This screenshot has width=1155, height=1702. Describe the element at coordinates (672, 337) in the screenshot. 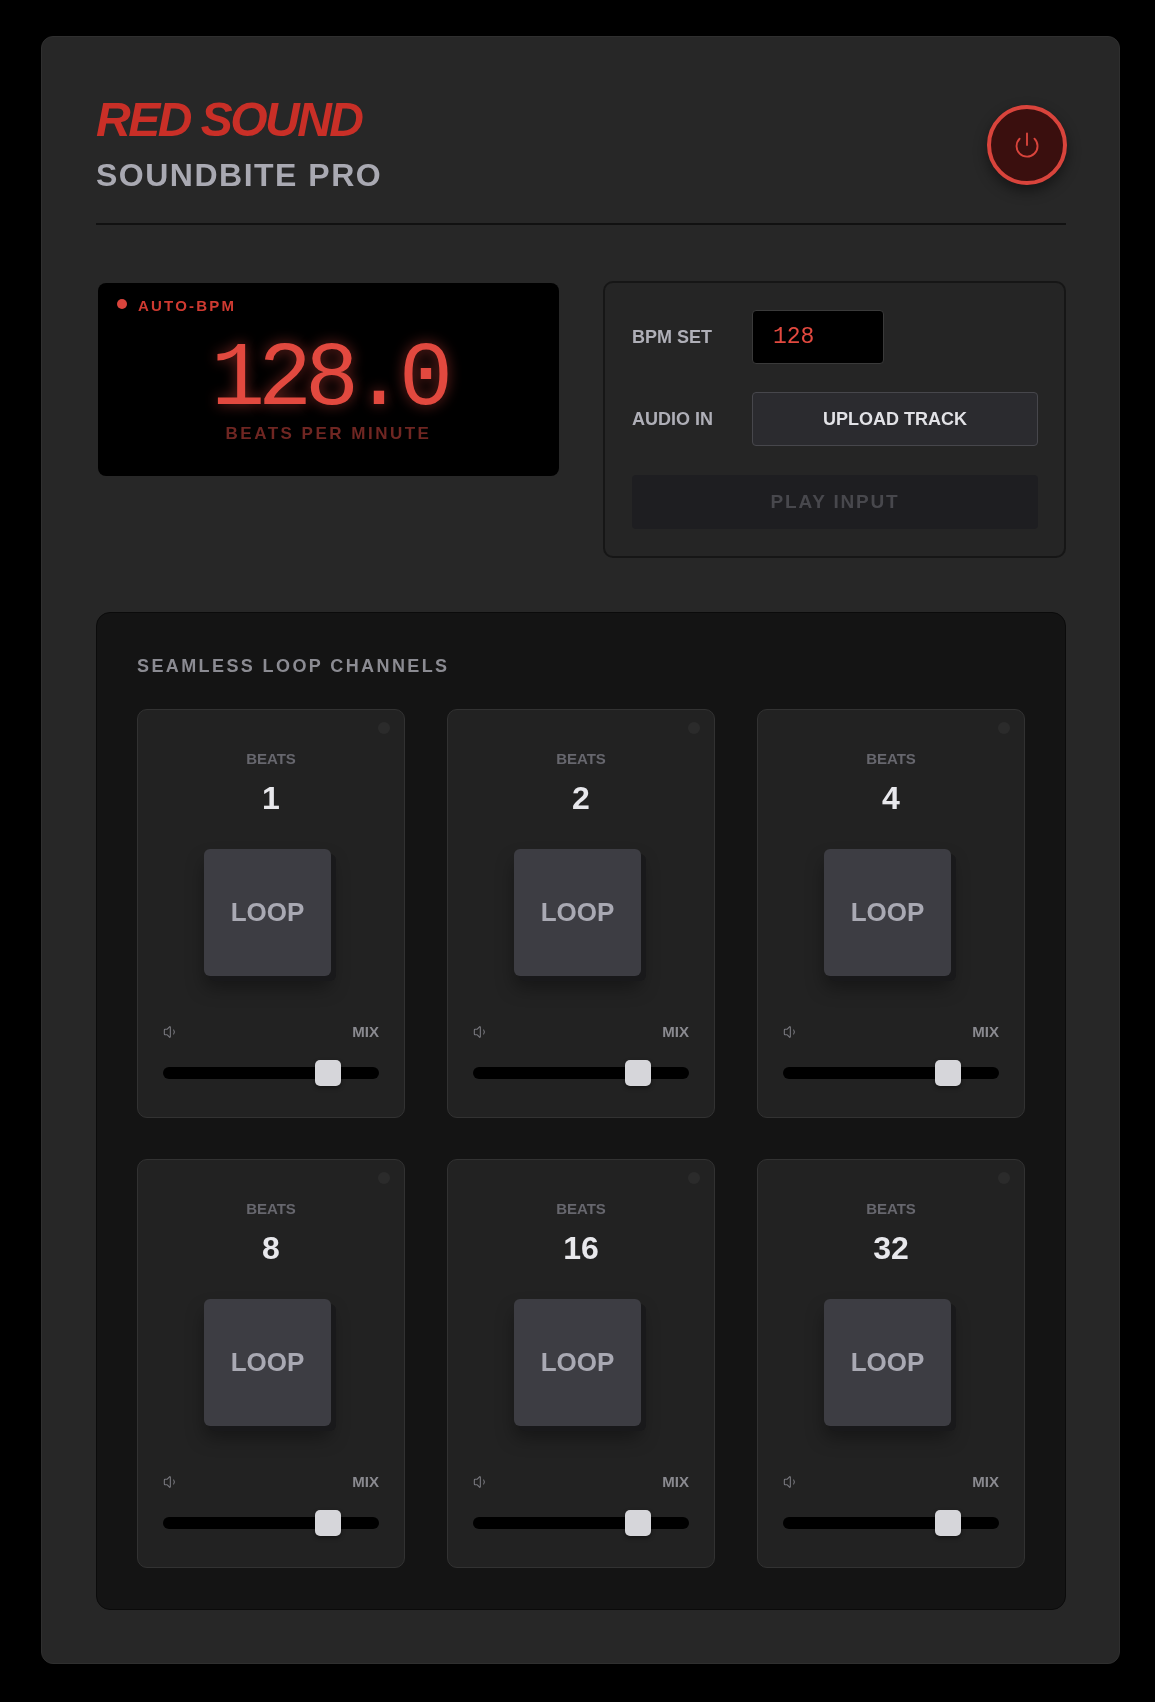

I see `field-label: BPM SET` at that location.